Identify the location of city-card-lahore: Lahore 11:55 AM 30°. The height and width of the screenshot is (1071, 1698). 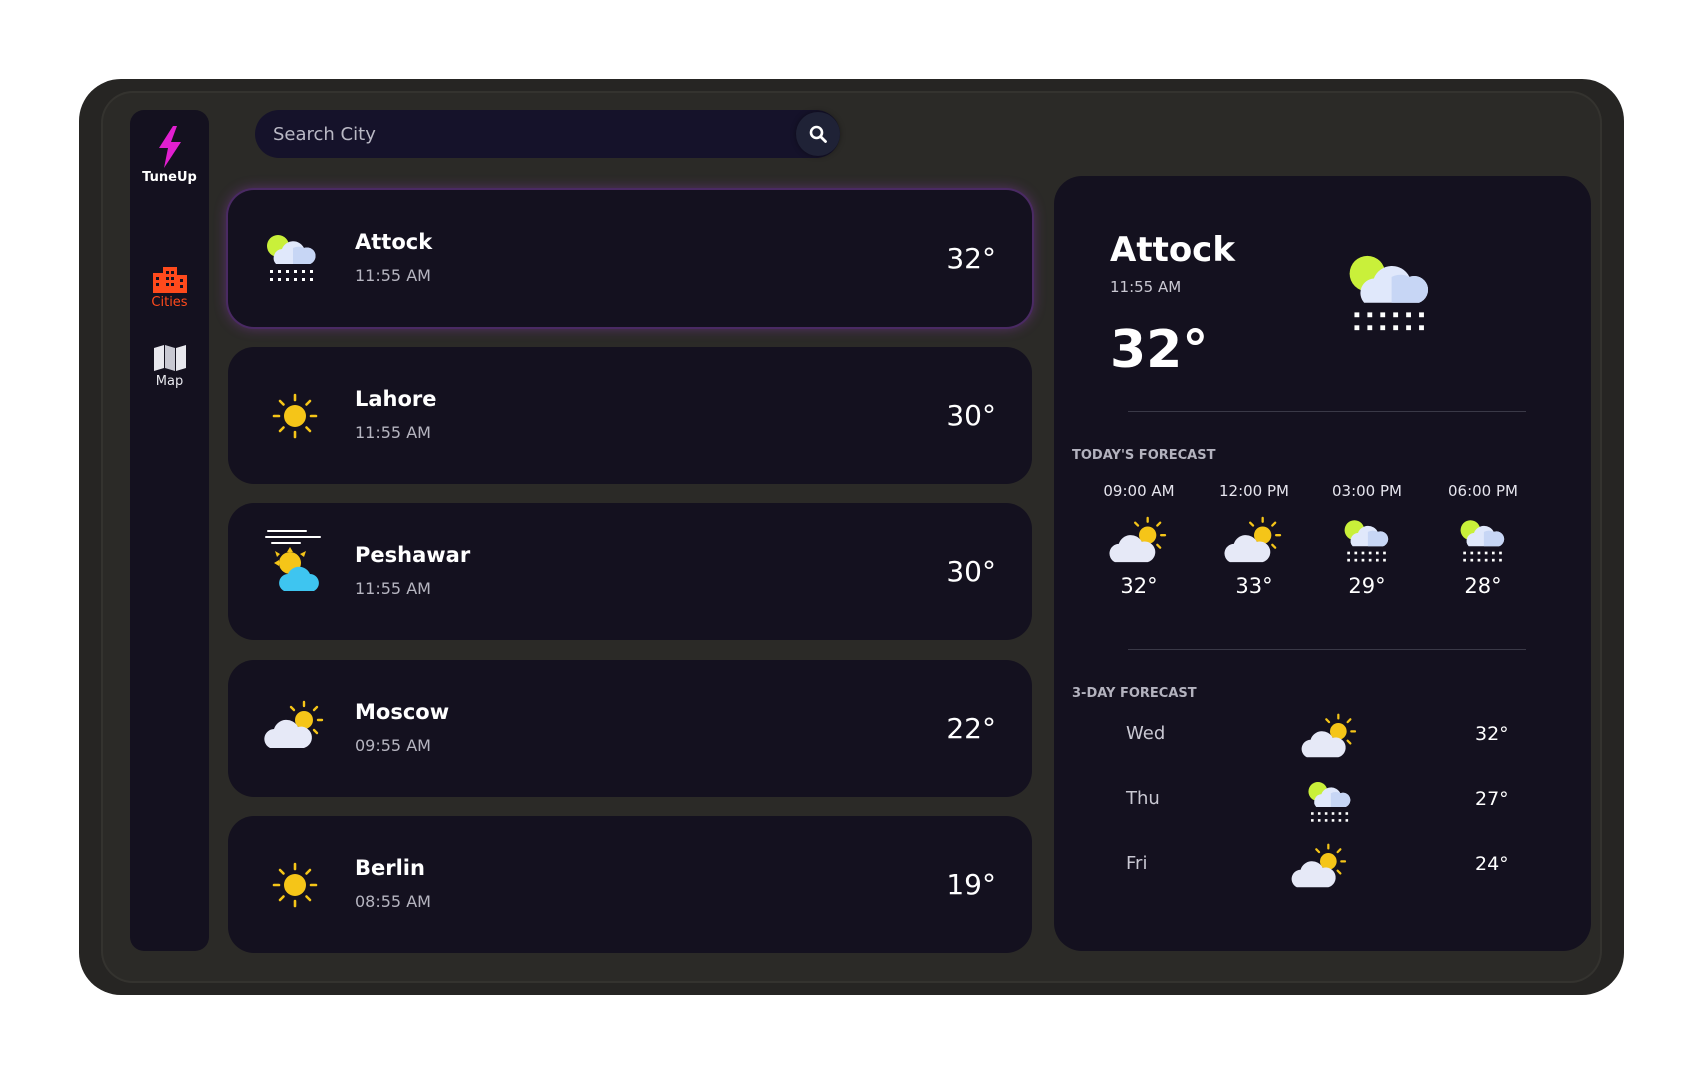
(630, 415).